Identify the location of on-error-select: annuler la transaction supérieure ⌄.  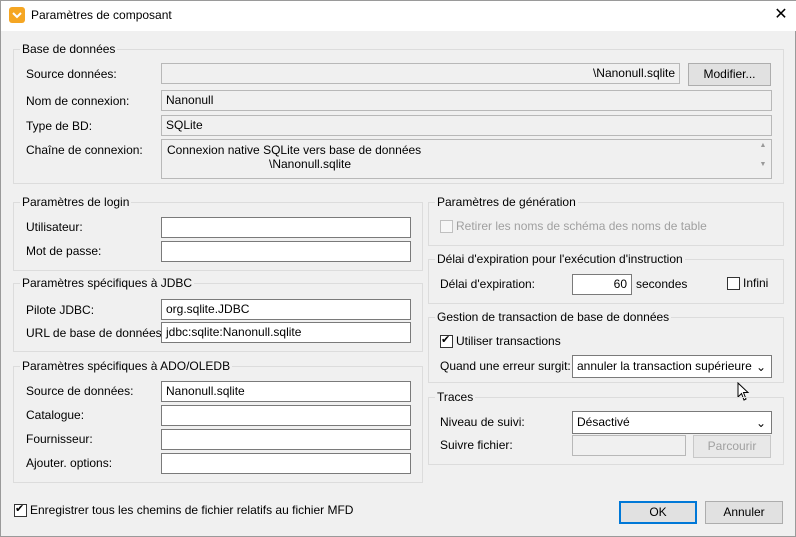
(672, 366).